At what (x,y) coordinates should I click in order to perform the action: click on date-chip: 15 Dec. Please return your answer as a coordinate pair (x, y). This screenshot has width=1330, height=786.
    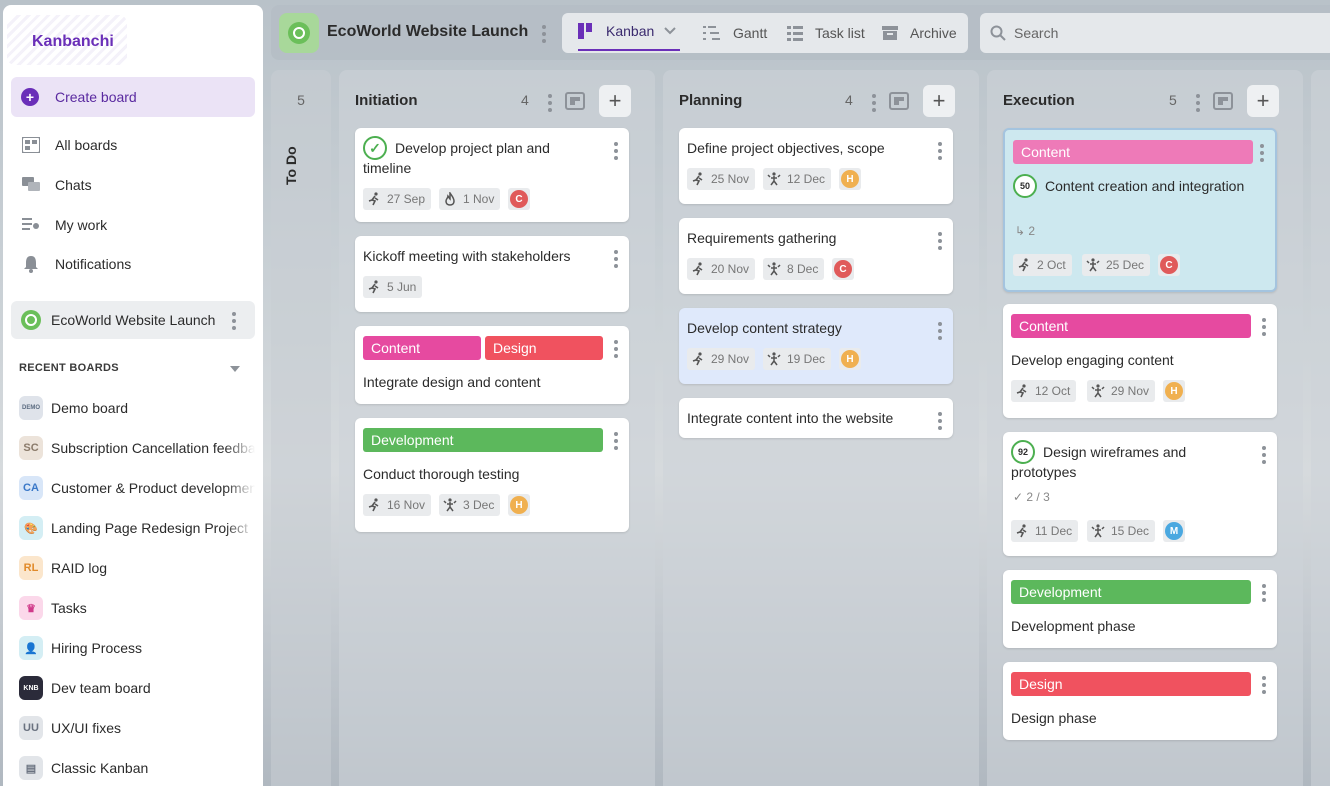
    Looking at the image, I should click on (1121, 531).